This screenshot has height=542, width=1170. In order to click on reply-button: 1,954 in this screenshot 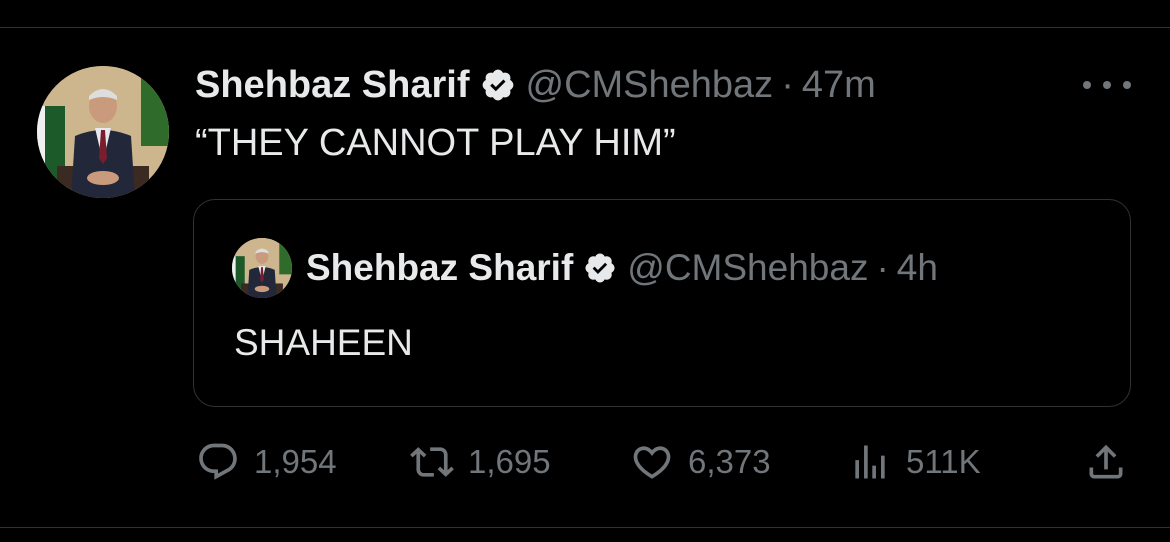, I will do `click(266, 462)`.